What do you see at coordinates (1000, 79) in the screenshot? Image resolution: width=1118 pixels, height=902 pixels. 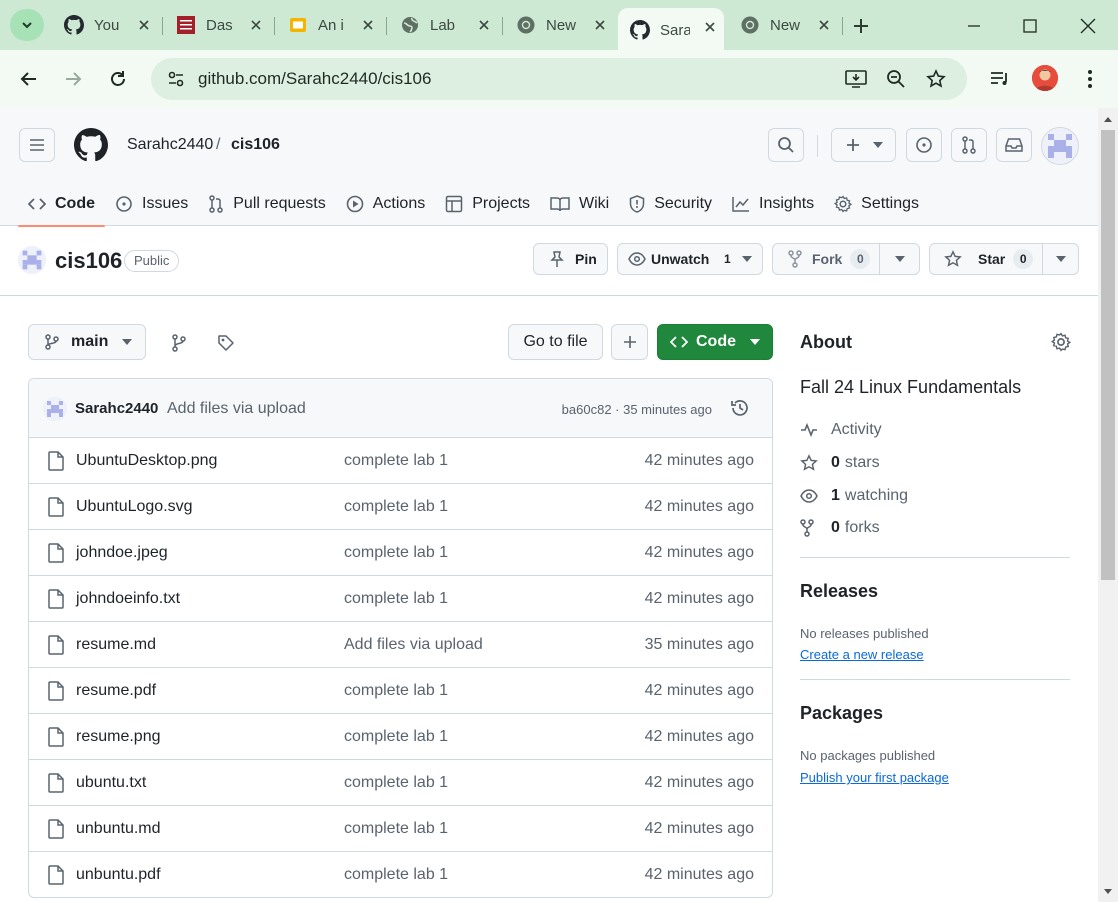 I see `reading-list-button` at bounding box center [1000, 79].